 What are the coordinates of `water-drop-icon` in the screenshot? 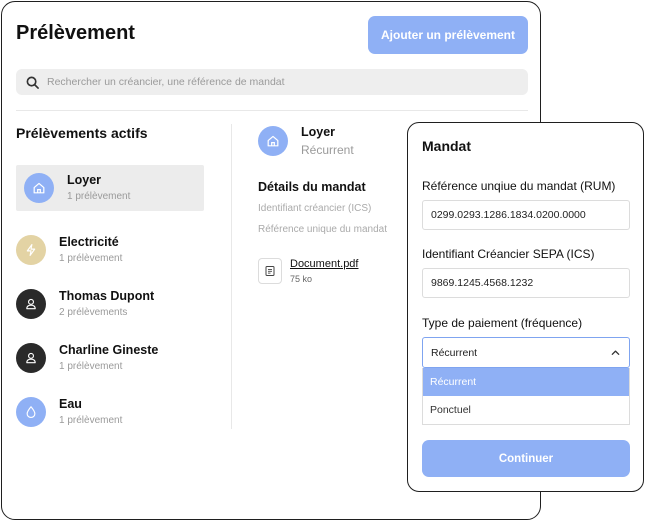 It's located at (31, 412).